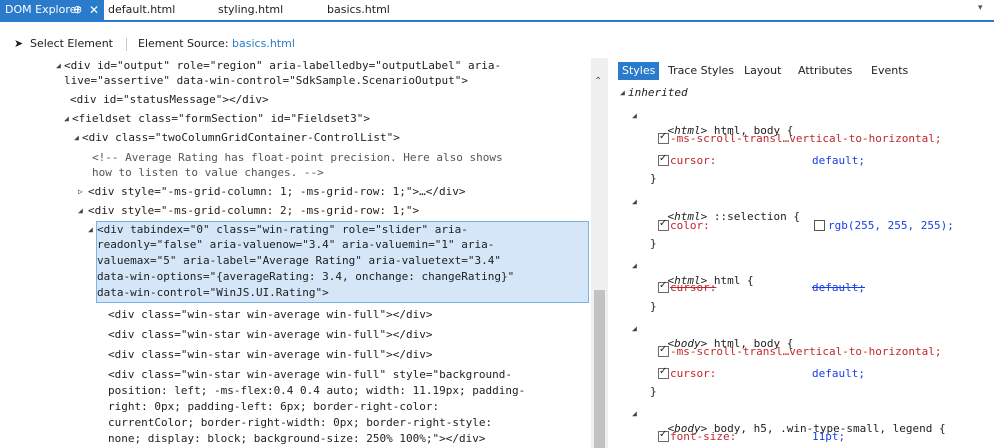 The height and width of the screenshot is (448, 994). I want to click on toolbar-divider, so click(126, 44).